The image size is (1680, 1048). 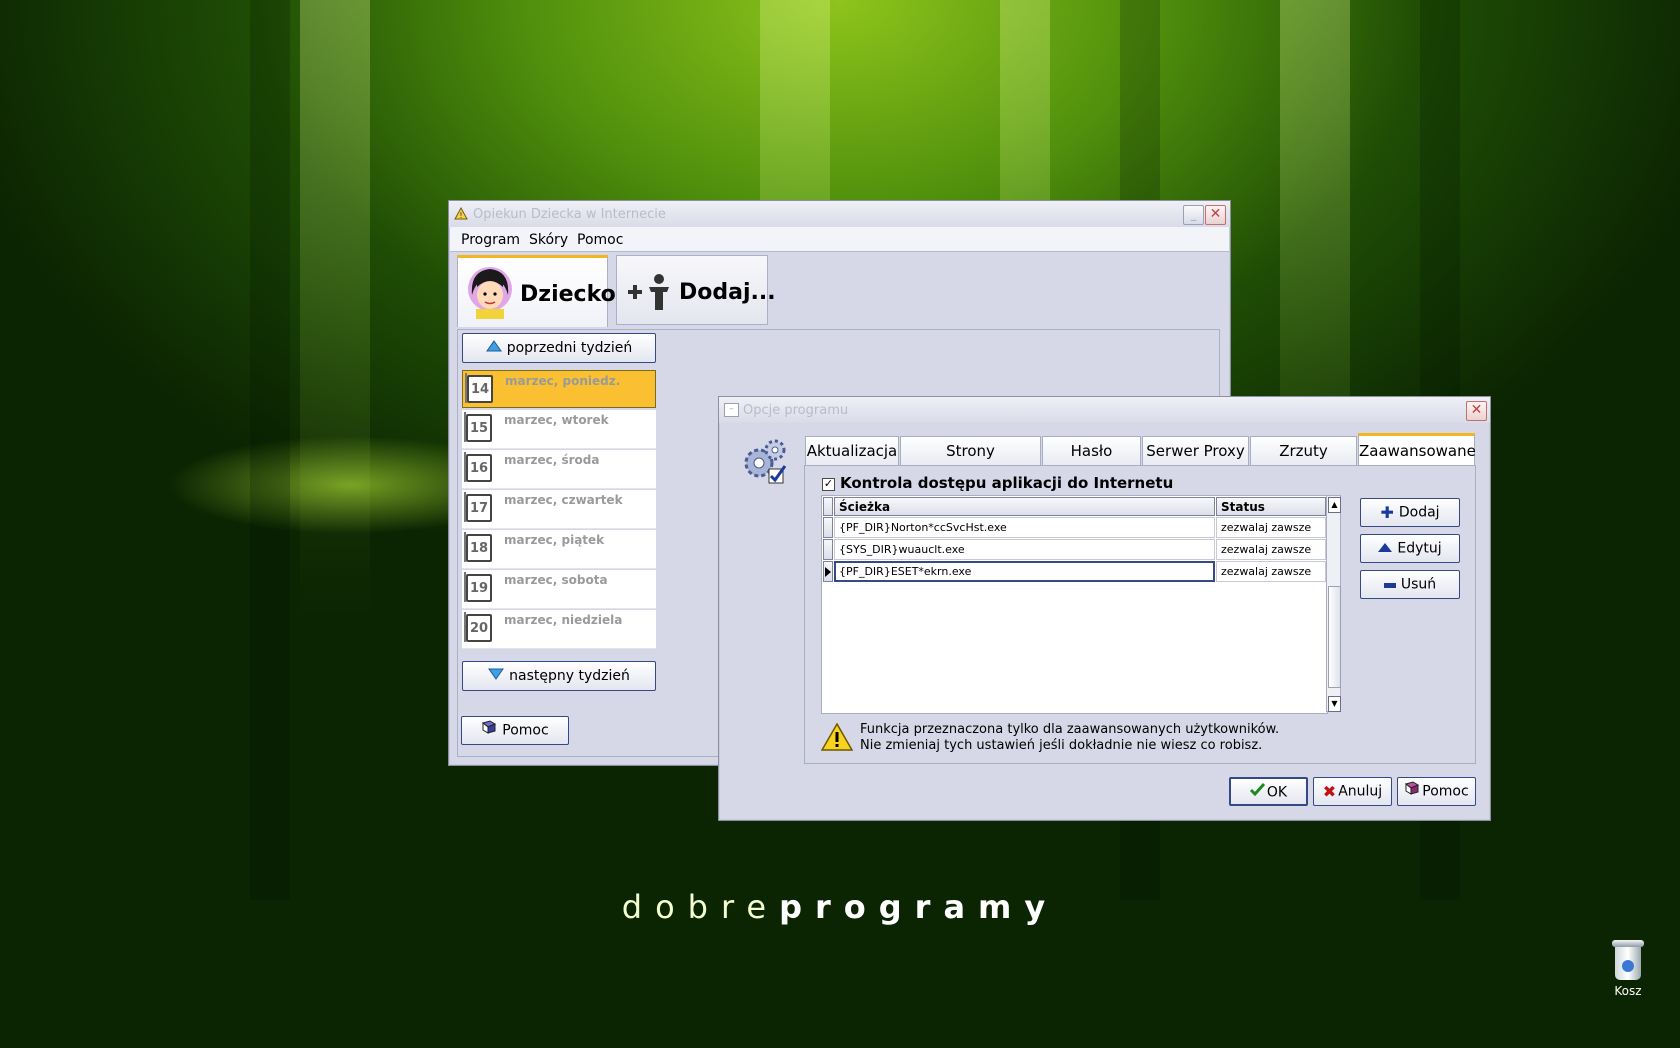 What do you see at coordinates (1024, 571) in the screenshot?
I see `table-cell-path: {PF_DIR}ESET*ekrn.exe` at bounding box center [1024, 571].